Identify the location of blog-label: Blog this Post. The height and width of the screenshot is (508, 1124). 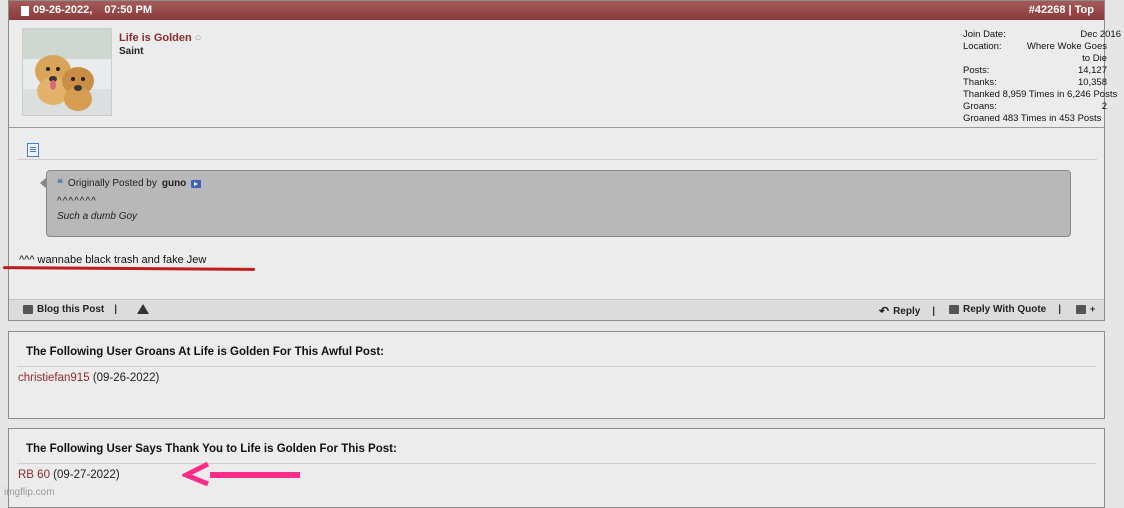
(71, 309).